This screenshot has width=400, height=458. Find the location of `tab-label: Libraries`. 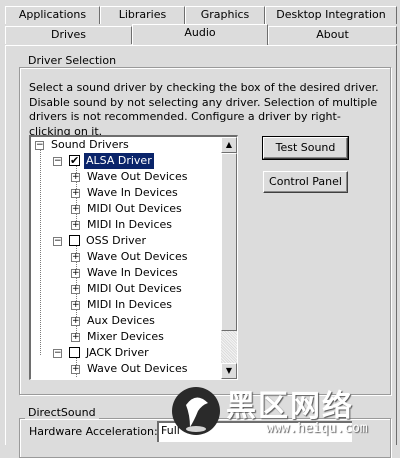

tab-label: Libraries is located at coordinates (142, 14).